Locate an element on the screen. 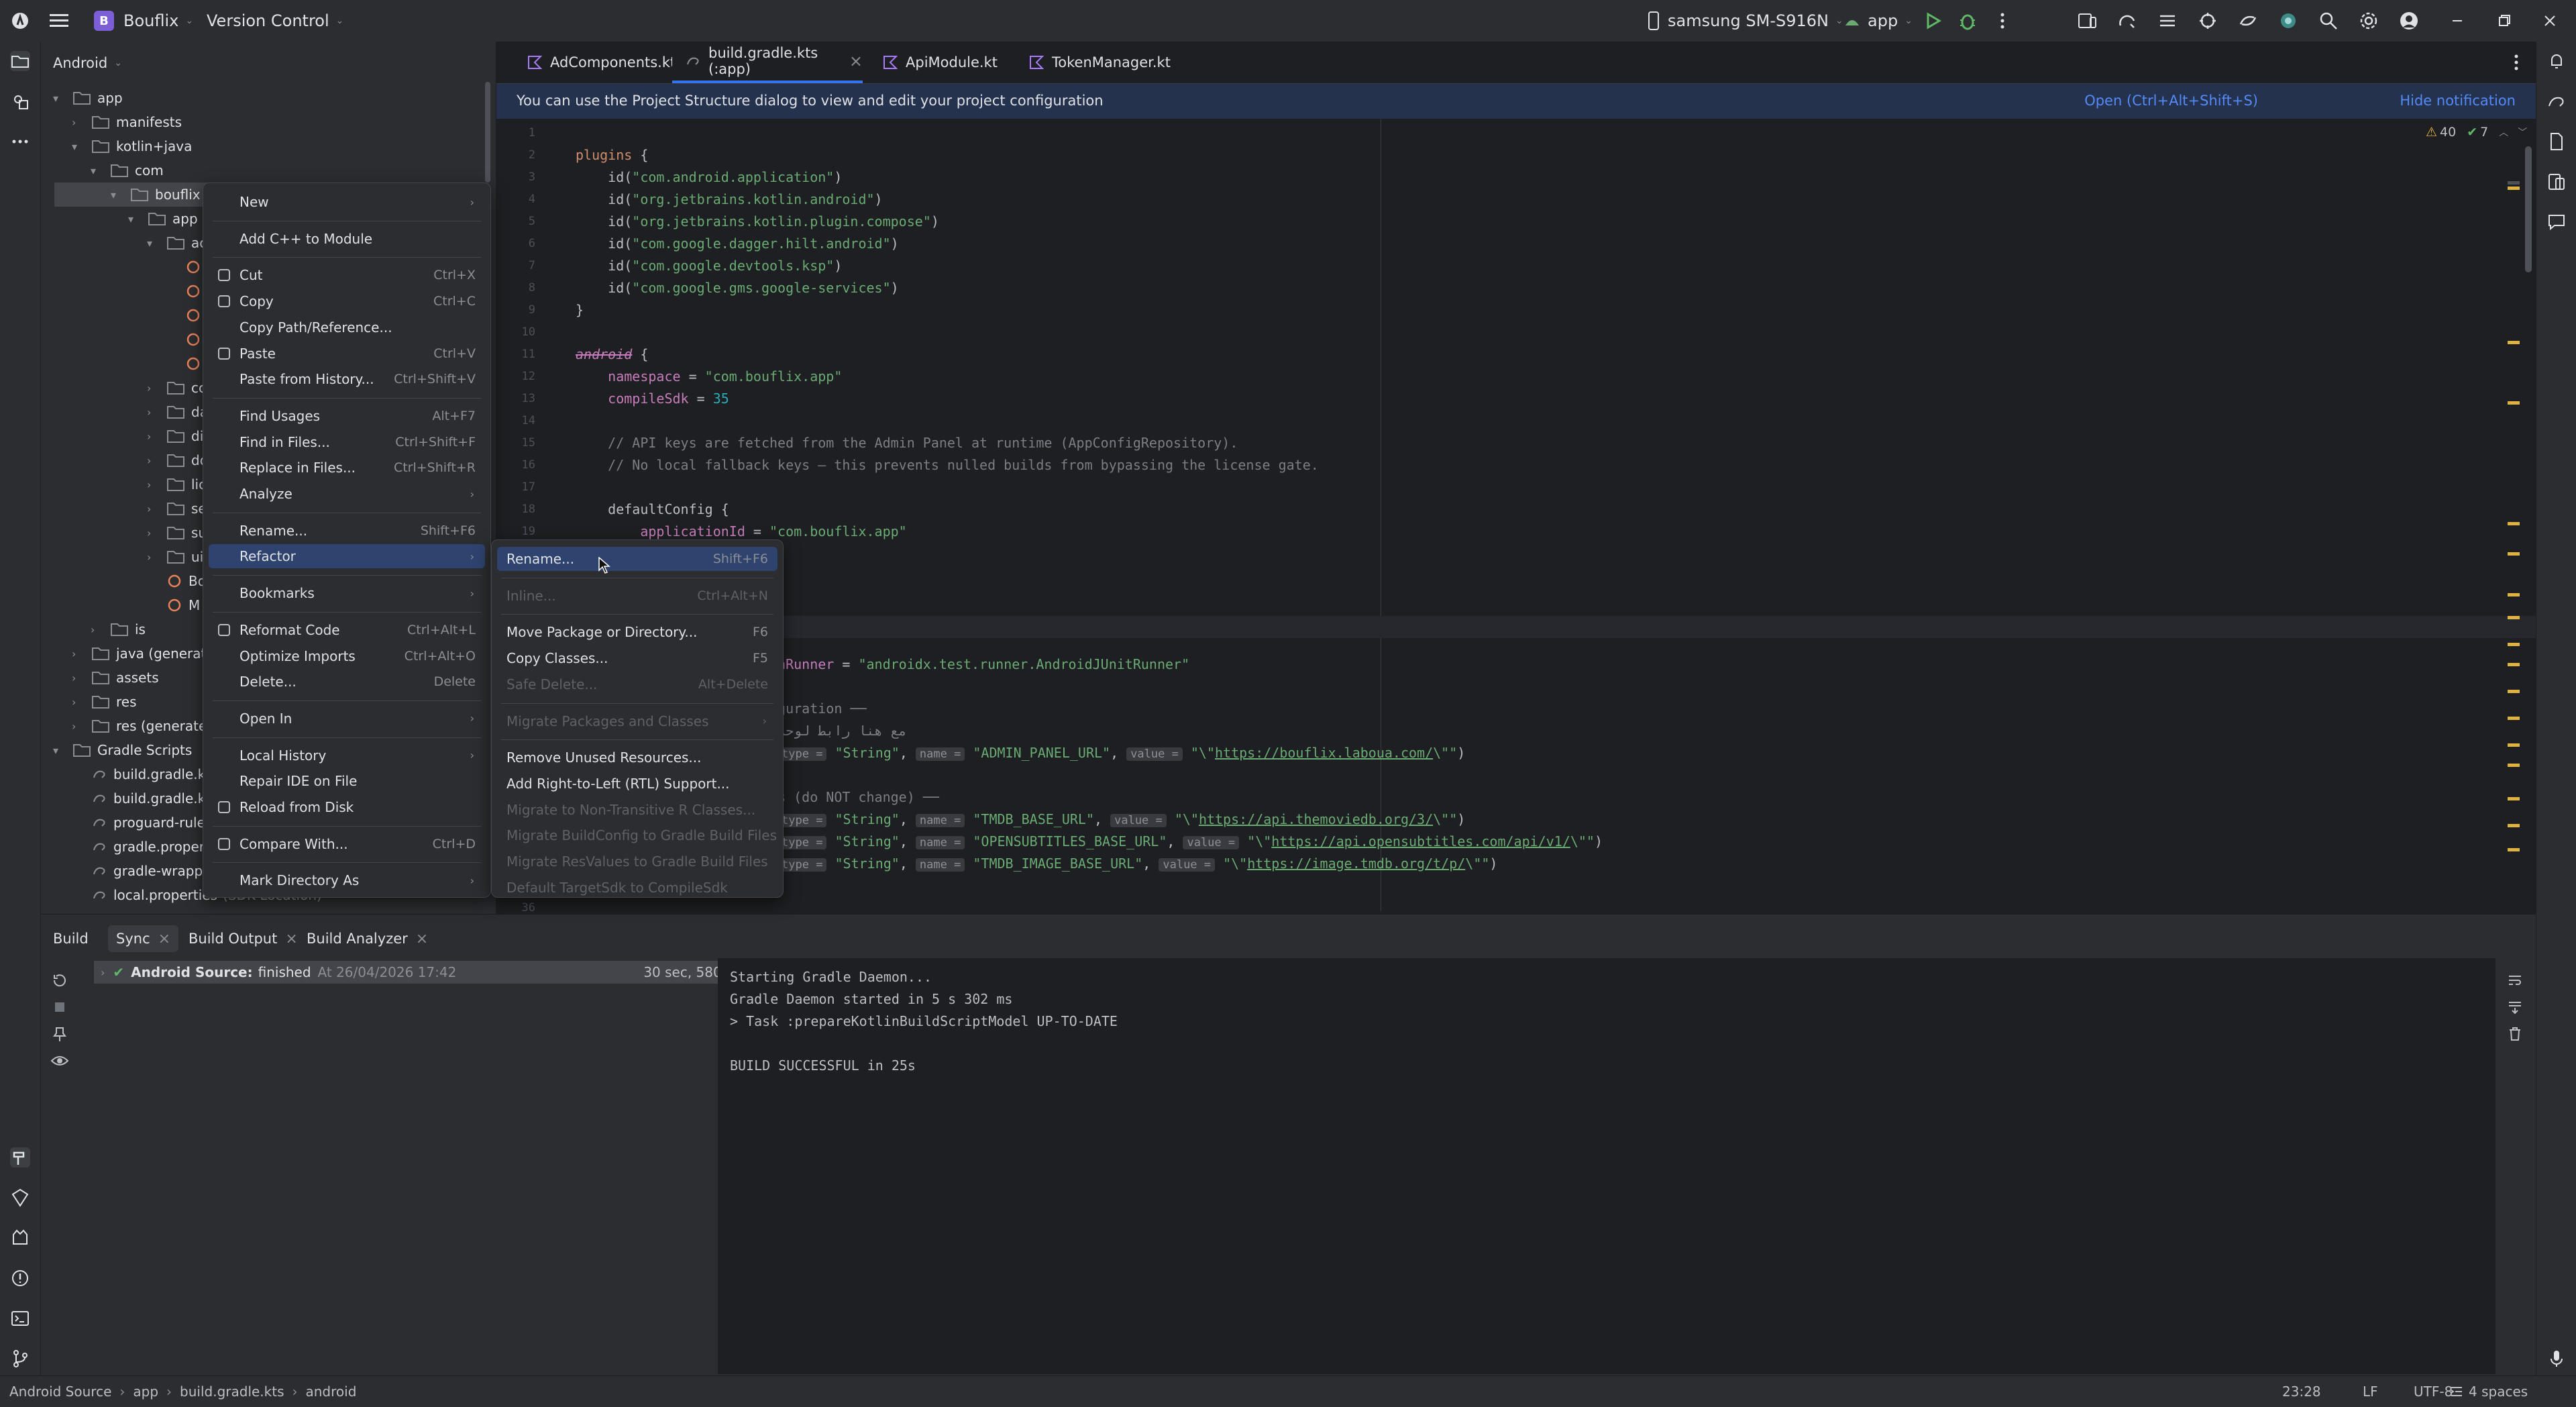 This screenshot has width=2576, height=1407. tree-item: › di is located at coordinates (175, 436).